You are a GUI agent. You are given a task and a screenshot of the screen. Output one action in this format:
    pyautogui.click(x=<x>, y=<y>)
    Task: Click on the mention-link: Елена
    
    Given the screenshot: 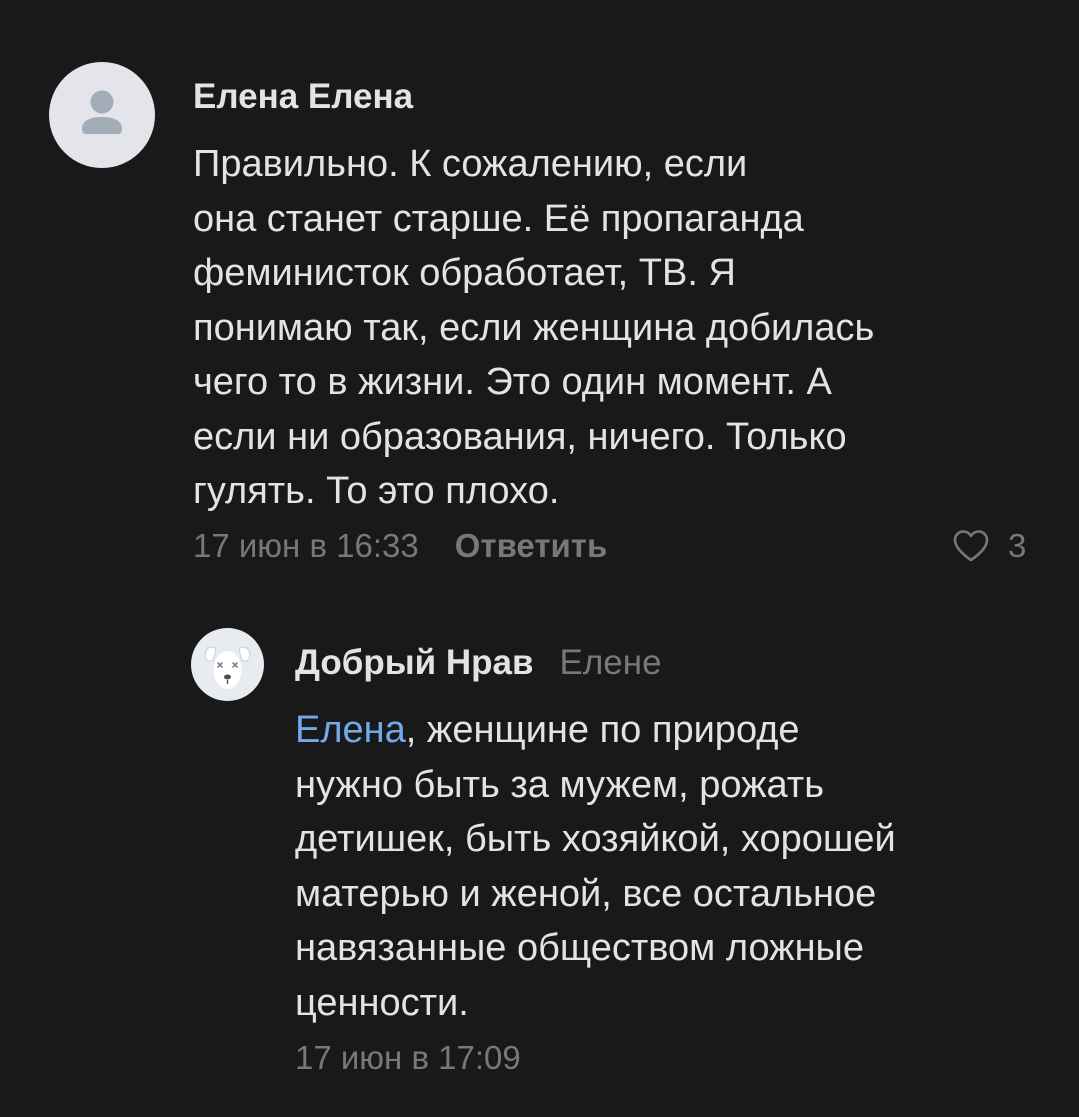 What is the action you would take?
    pyautogui.click(x=350, y=730)
    